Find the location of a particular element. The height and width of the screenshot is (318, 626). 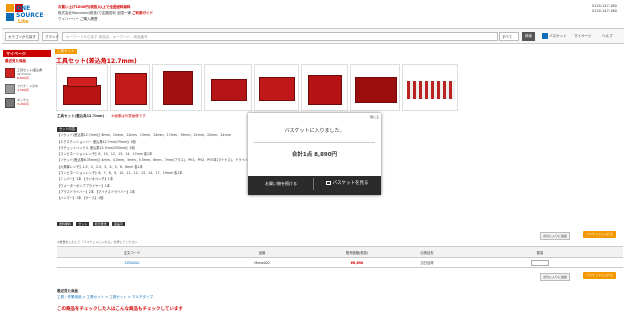

add-to-cart-button-bottom: バスケットに入れる is located at coordinates (600, 275).